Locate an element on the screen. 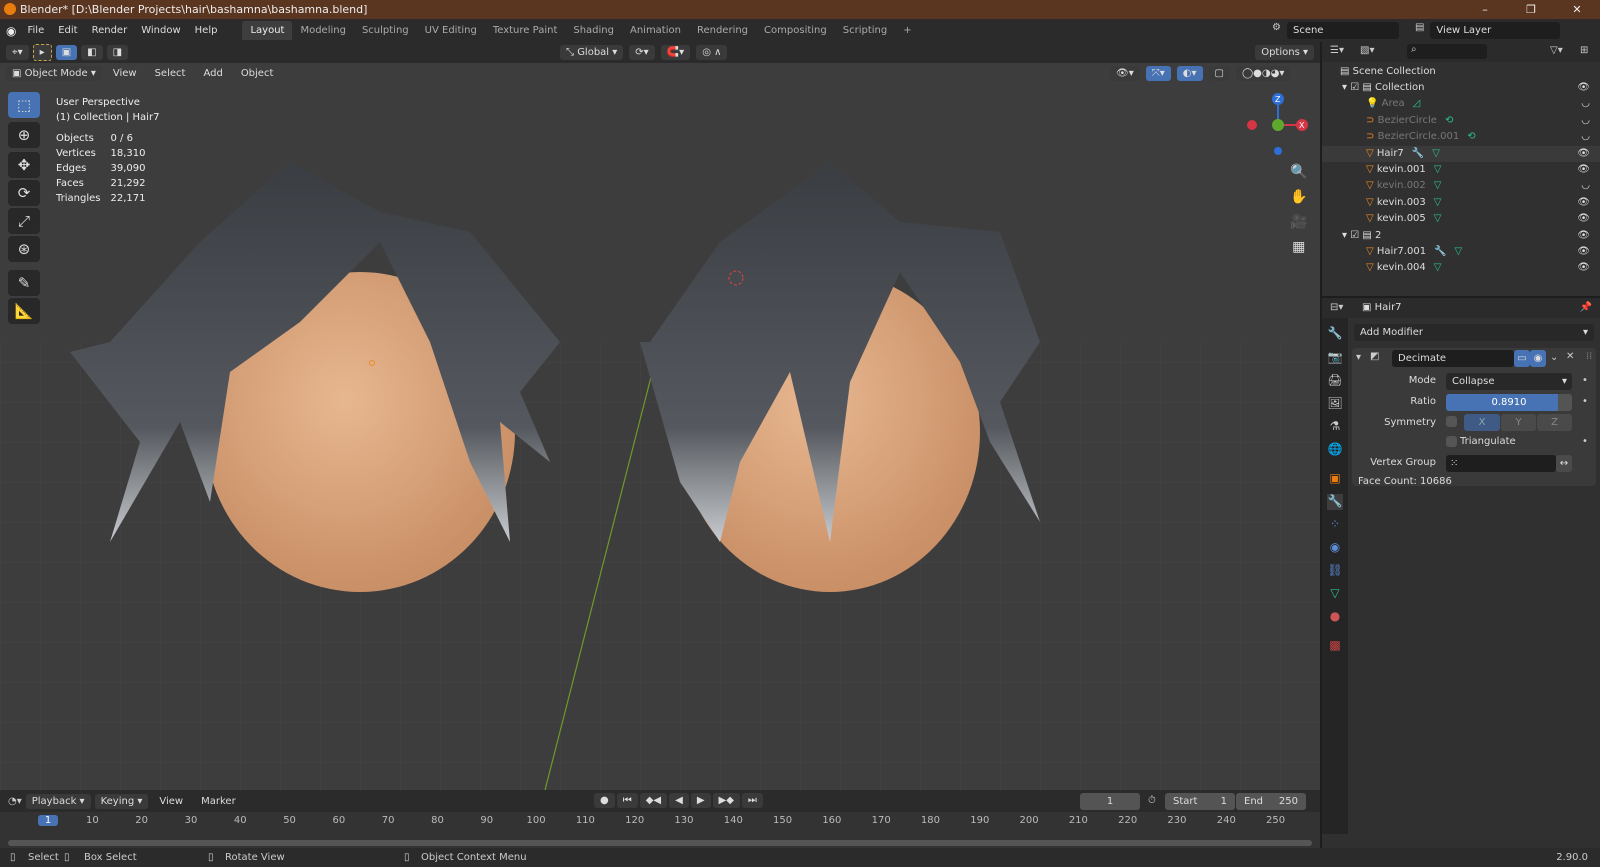  symmetry-axis-z: Z is located at coordinates (1554, 422).